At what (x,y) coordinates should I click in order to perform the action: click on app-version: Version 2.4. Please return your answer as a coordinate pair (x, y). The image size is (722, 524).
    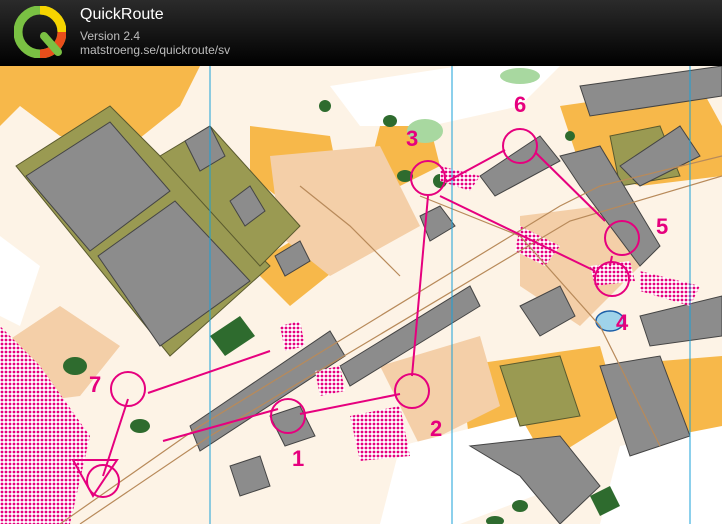
    Looking at the image, I should click on (110, 36).